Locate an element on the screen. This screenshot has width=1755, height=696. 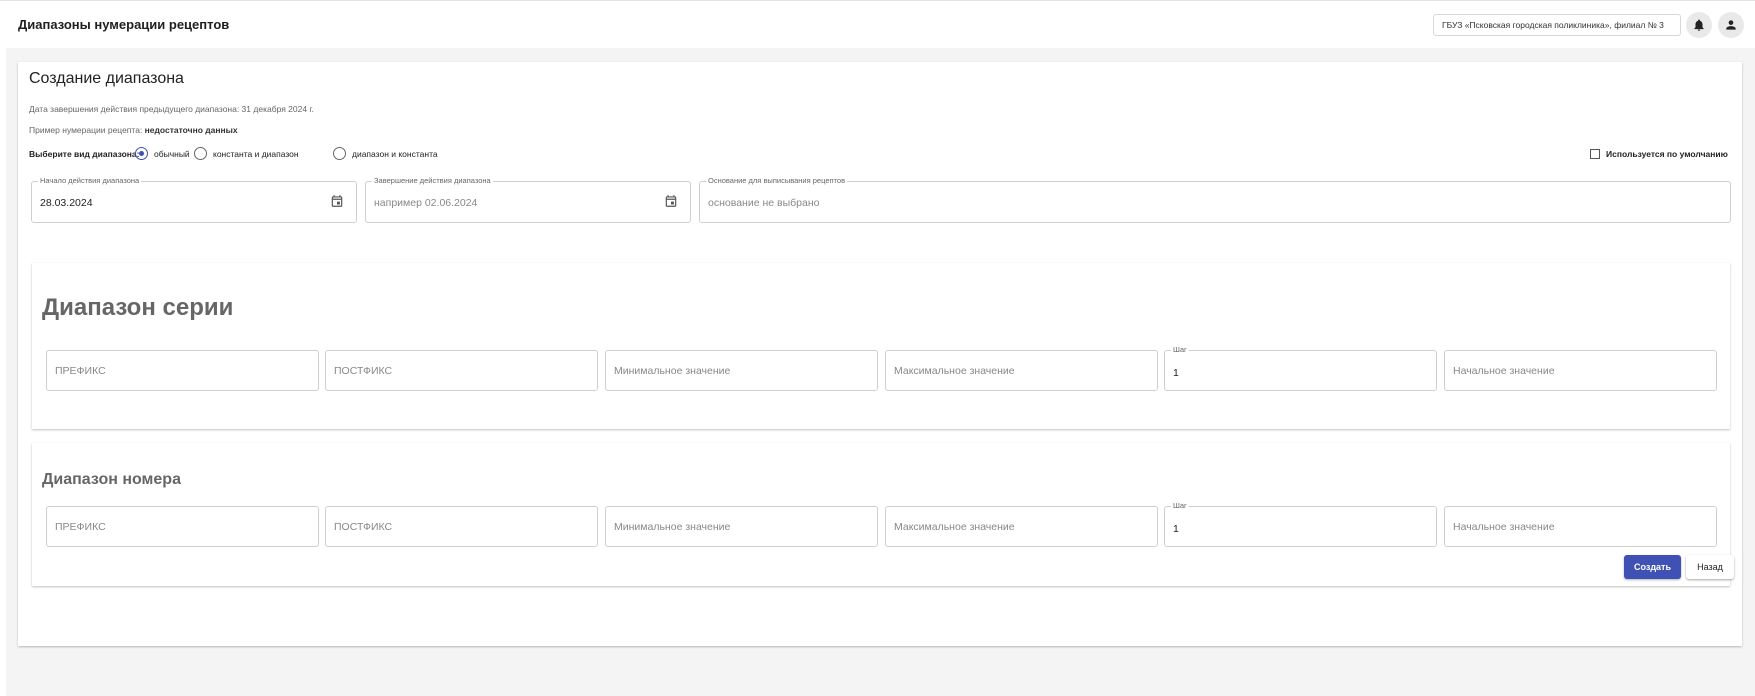
series-prefix-placeholder: ПРЕФИКС is located at coordinates (80, 371).